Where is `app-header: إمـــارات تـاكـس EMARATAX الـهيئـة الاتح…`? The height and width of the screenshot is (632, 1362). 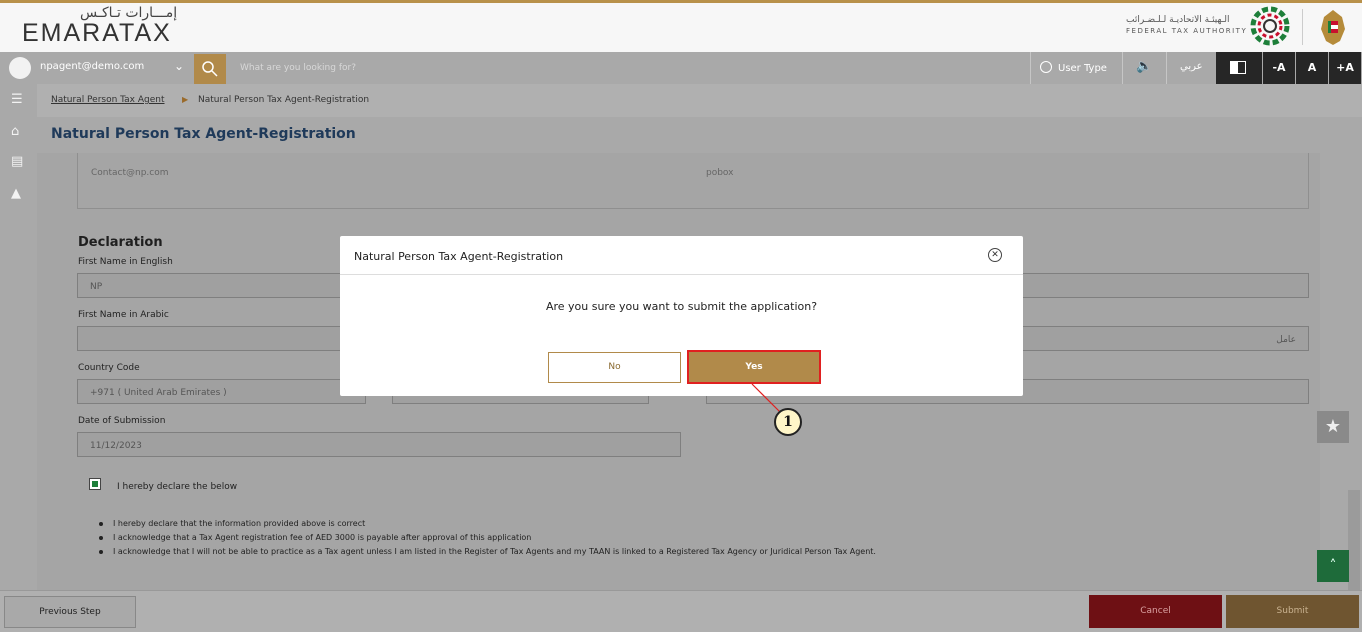 app-header: إمـــارات تـاكـس EMARATAX الـهيئـة الاتح… is located at coordinates (681, 27).